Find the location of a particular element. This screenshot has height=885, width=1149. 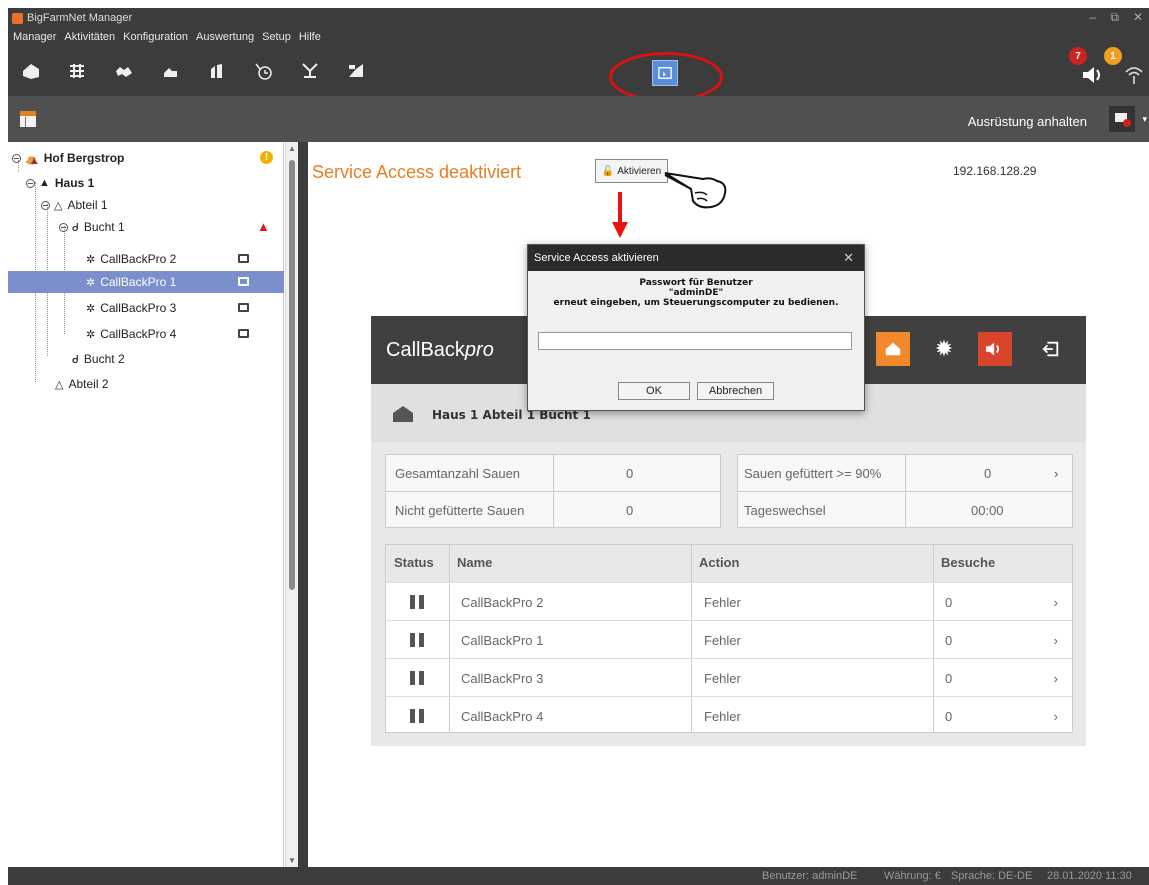

menu-manager: Manager is located at coordinates (34, 37).